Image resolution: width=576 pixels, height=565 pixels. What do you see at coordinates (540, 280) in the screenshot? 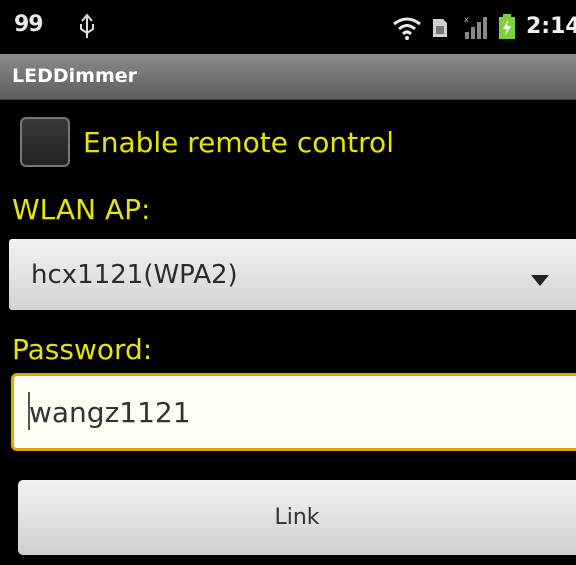
I see `dropdown-arrow-icon` at bounding box center [540, 280].